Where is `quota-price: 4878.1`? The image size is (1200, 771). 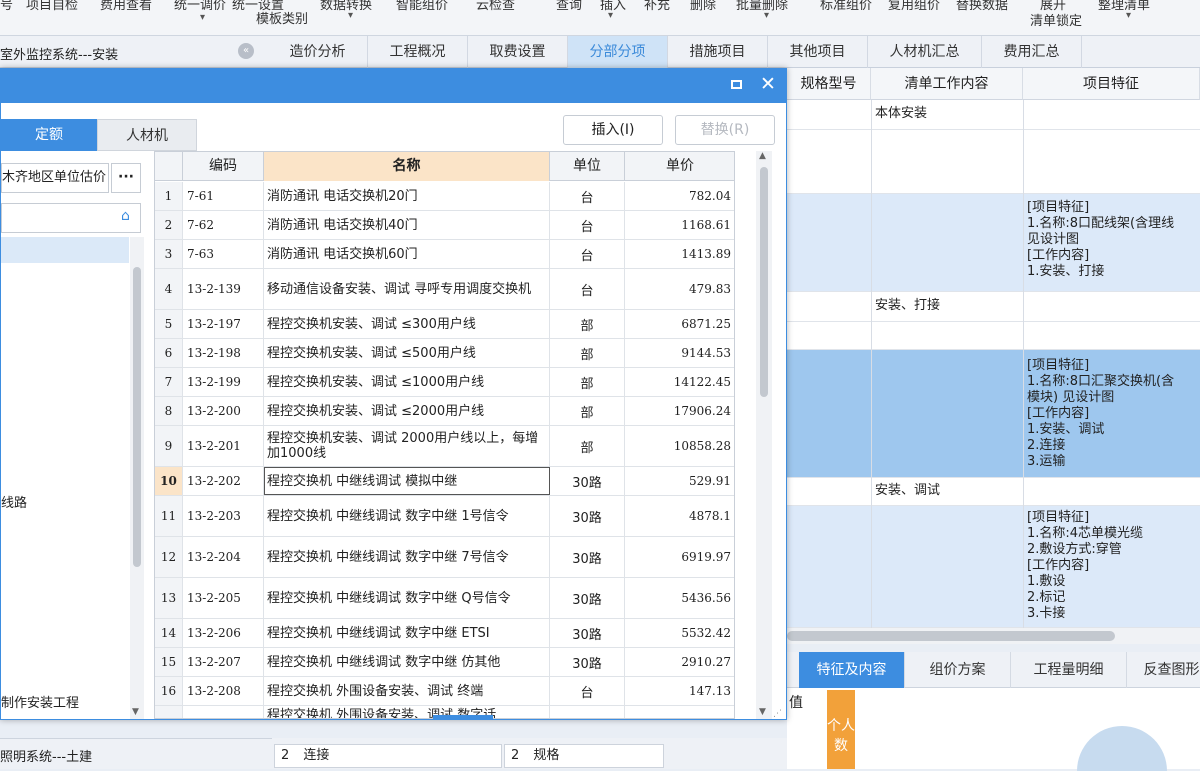 quota-price: 4878.1 is located at coordinates (679, 516).